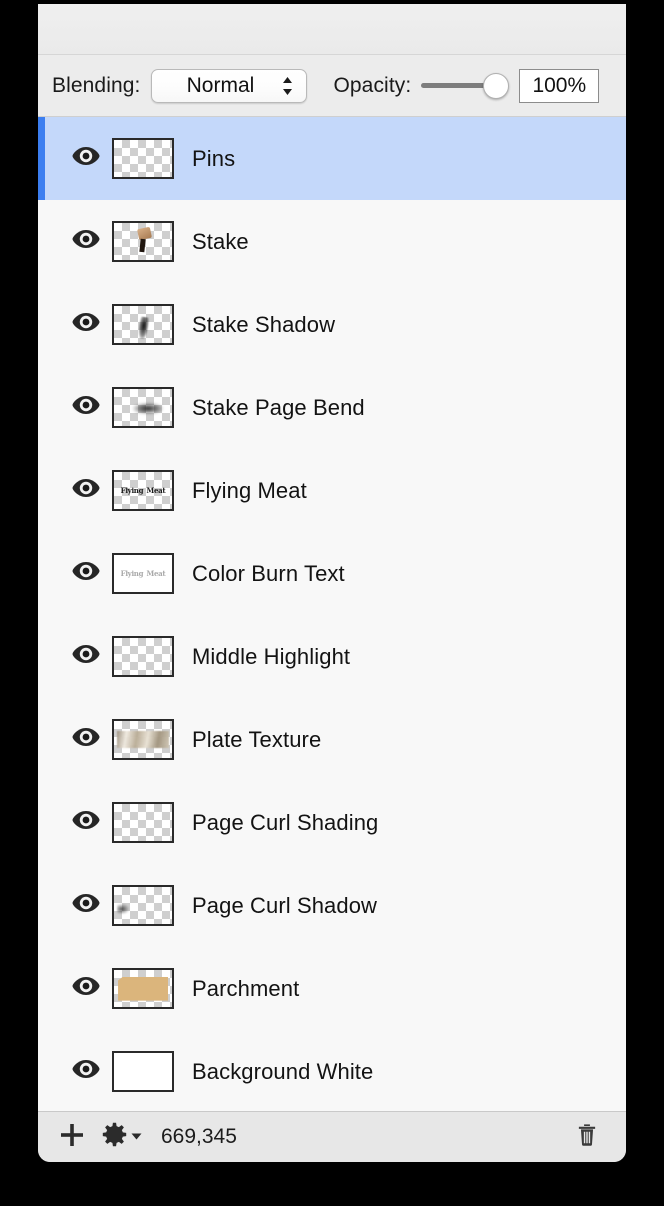  I want to click on opacity-slider, so click(465, 85).